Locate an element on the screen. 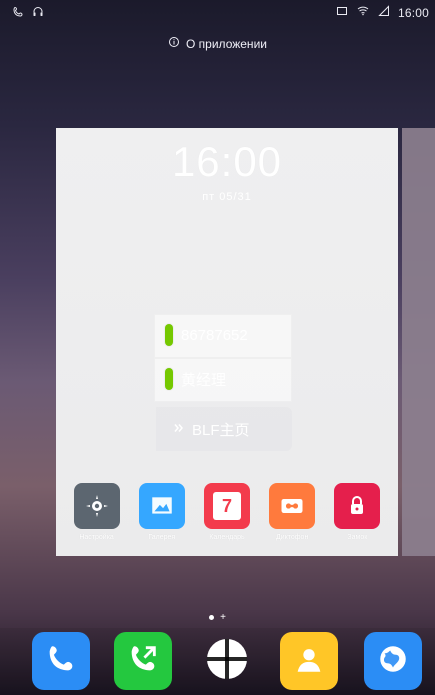 The width and height of the screenshot is (435, 695). card-date: пт 05/31 is located at coordinates (227, 197).